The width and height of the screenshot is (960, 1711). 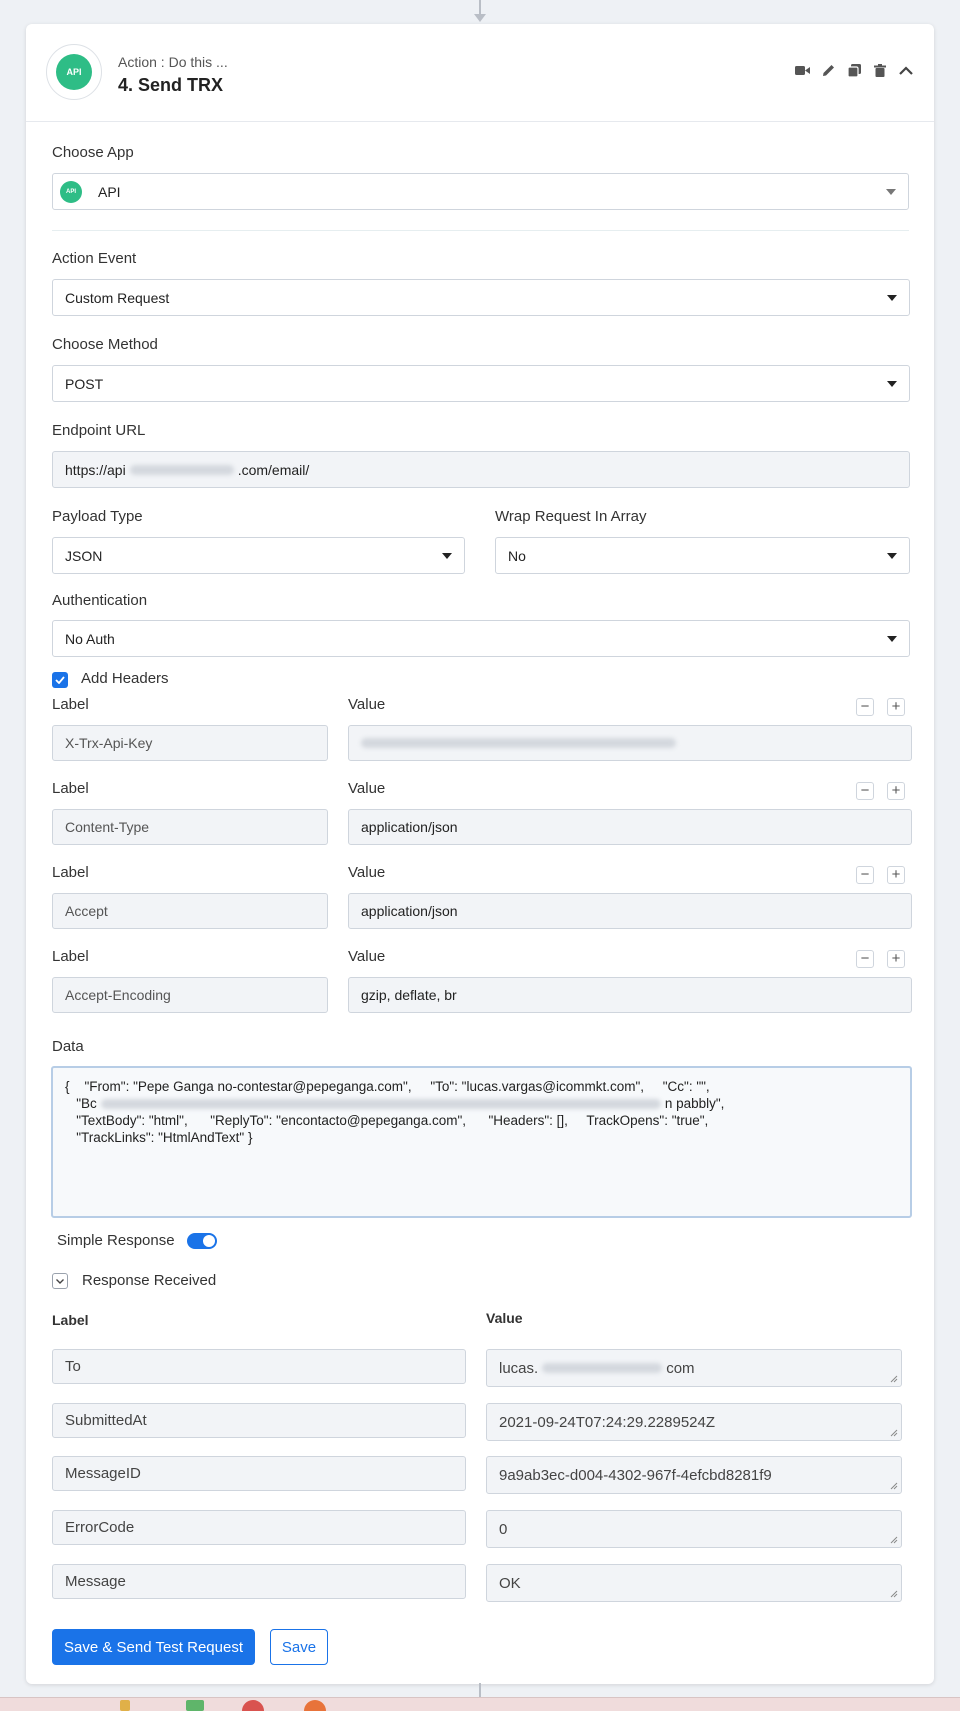 What do you see at coordinates (259, 1473) in the screenshot?
I see `response-label-field: MessageID` at bounding box center [259, 1473].